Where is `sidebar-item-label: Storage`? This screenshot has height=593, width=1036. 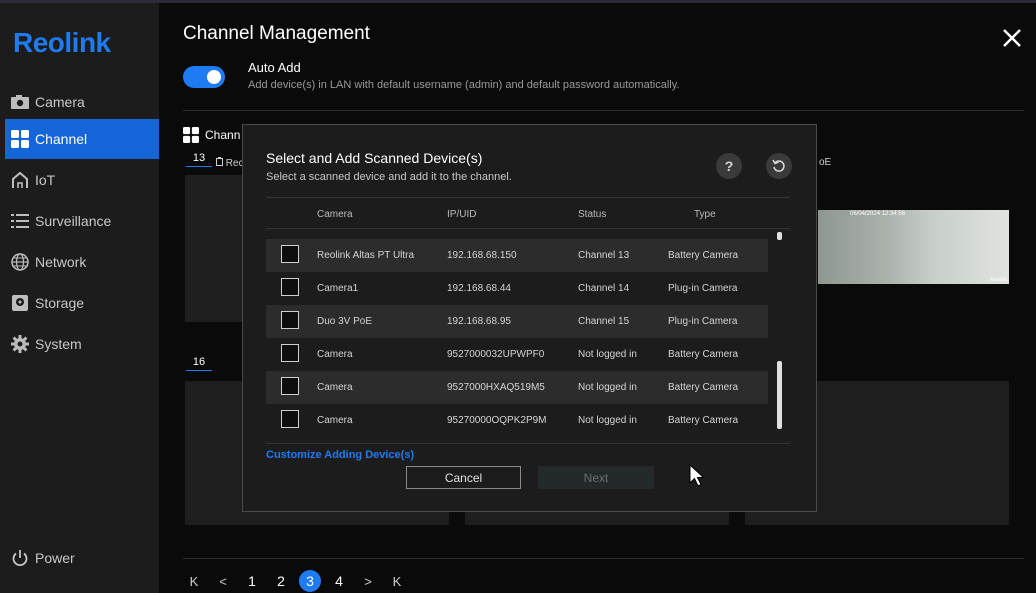
sidebar-item-label: Storage is located at coordinates (60, 303).